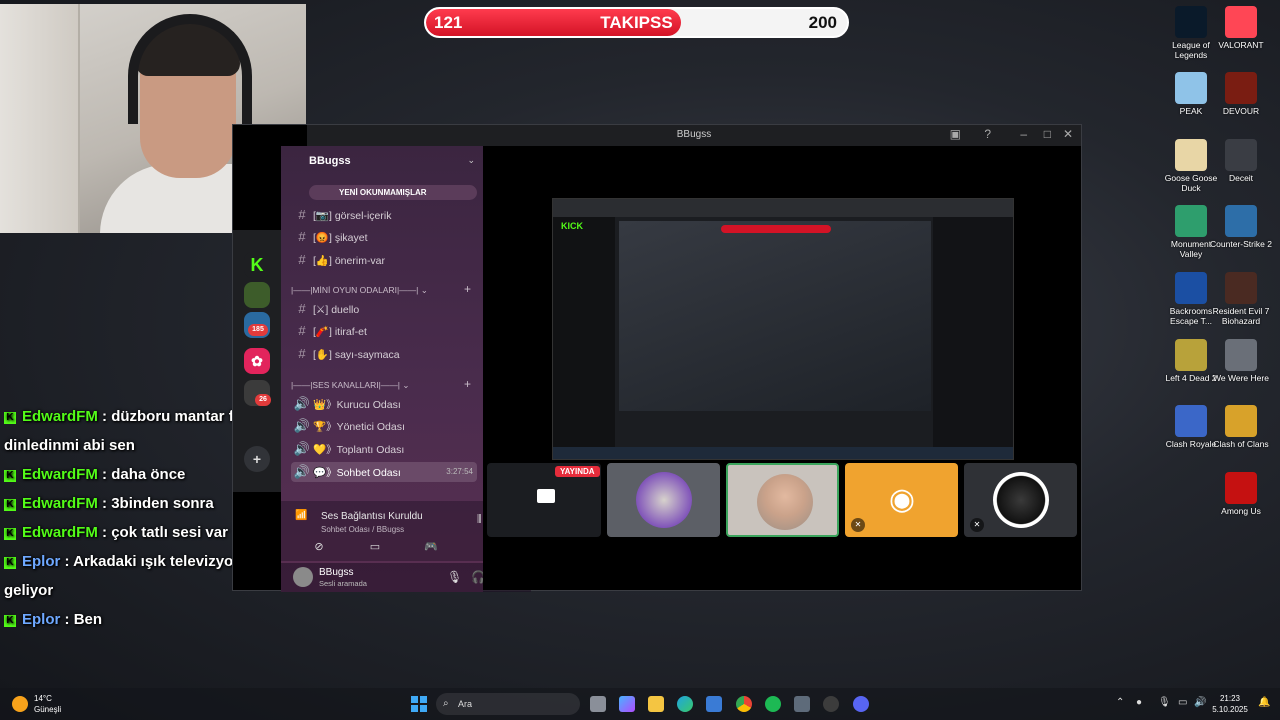 This screenshot has width=1280, height=720. Describe the element at coordinates (1241, 155) in the screenshot. I see `deceit-icon` at that location.